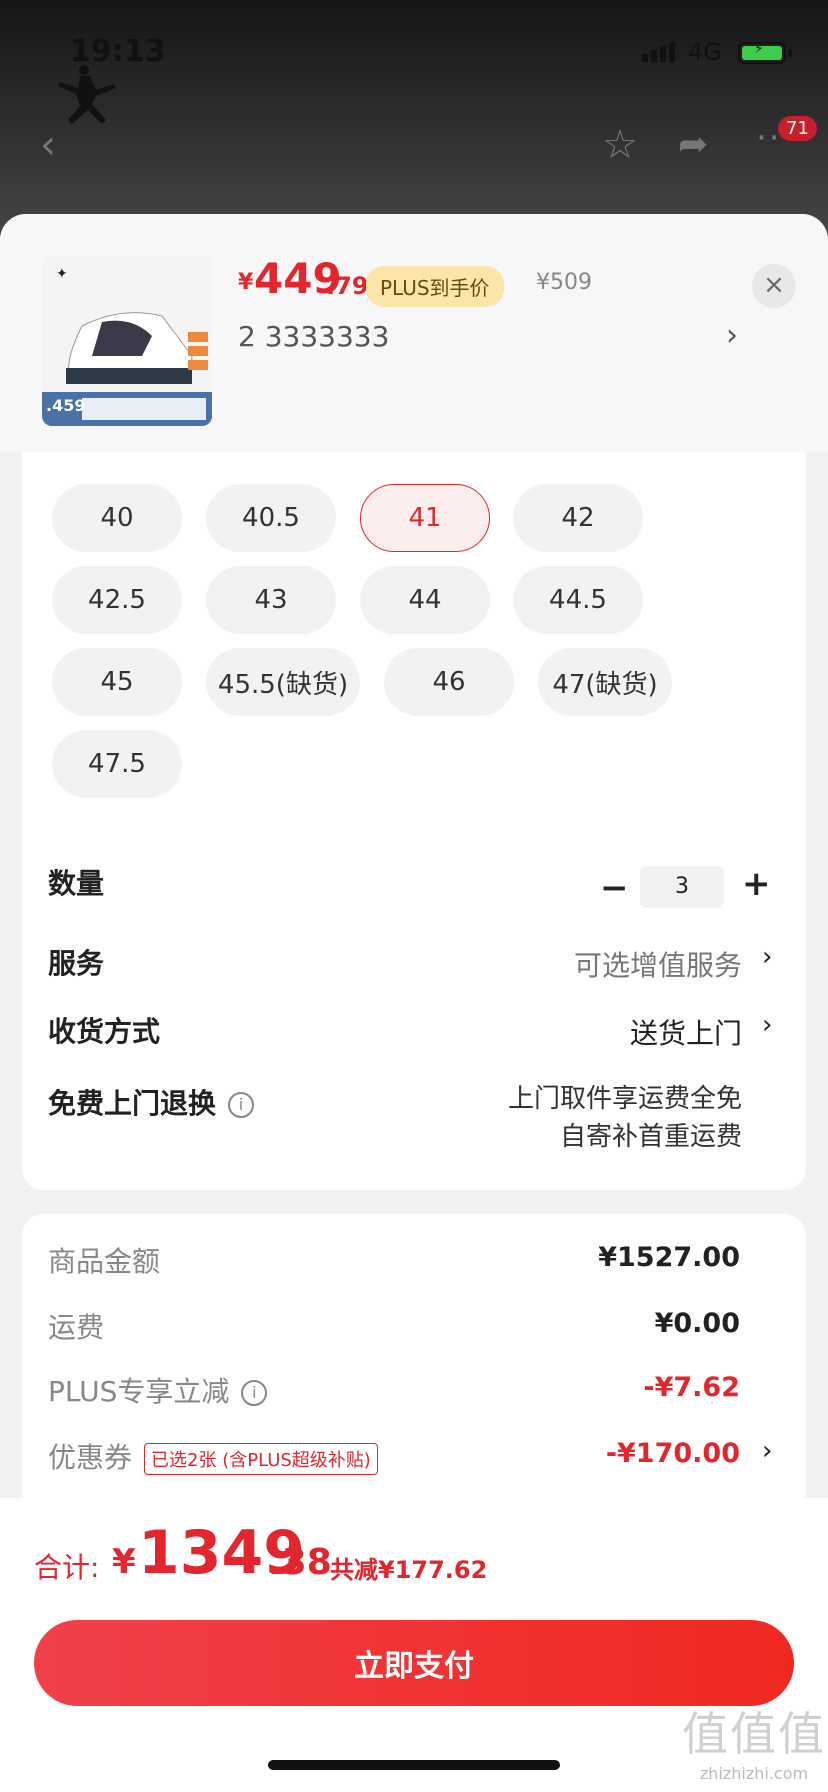 This screenshot has height=1792, width=828. Describe the element at coordinates (620, 145) in the screenshot. I see `star-icon: ☆` at that location.